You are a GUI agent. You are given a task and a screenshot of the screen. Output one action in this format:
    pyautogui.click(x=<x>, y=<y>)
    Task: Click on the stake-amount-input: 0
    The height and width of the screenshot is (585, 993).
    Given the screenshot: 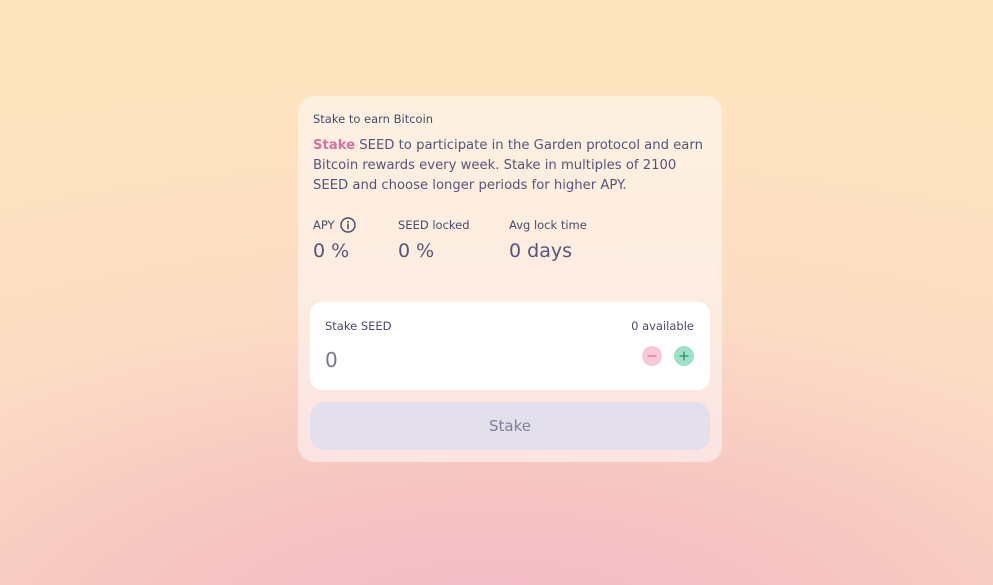 What is the action you would take?
    pyautogui.click(x=331, y=360)
    